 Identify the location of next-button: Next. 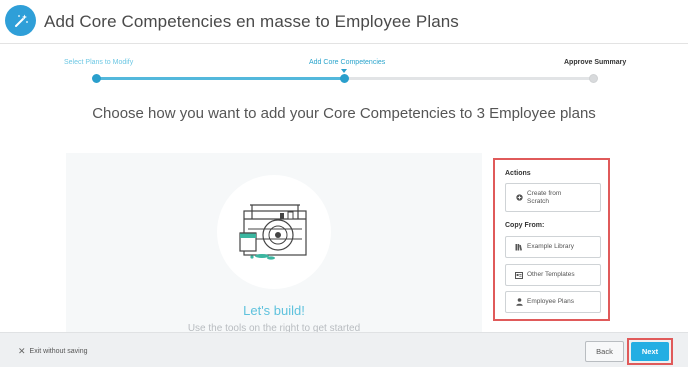
(650, 351).